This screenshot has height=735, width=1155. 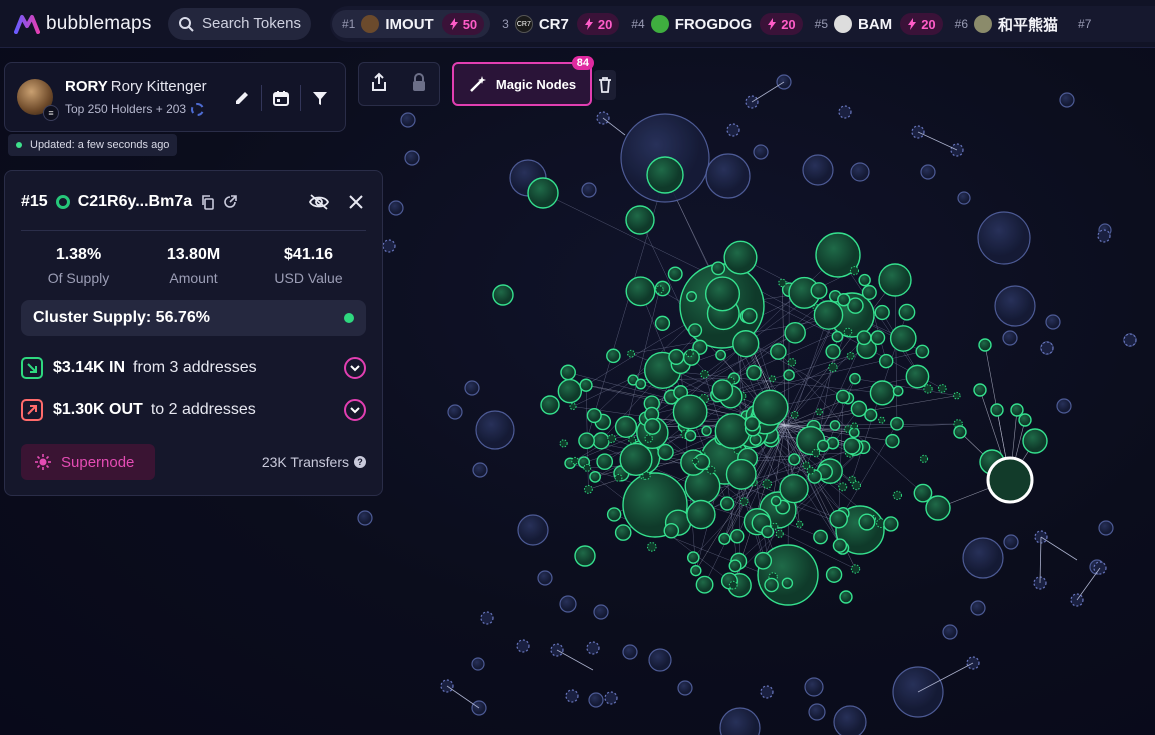 What do you see at coordinates (1010, 24) in the screenshot?
I see `ticker-item-panda: #6 和平熊猫` at bounding box center [1010, 24].